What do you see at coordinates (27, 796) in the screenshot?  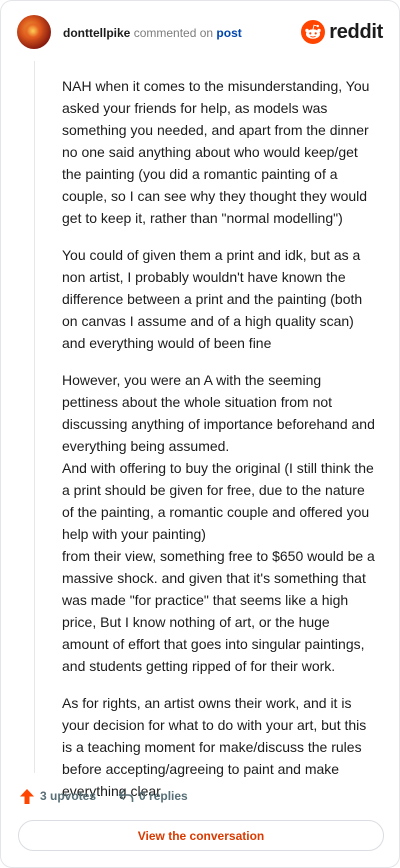 I see `upvote-arrow-icon` at bounding box center [27, 796].